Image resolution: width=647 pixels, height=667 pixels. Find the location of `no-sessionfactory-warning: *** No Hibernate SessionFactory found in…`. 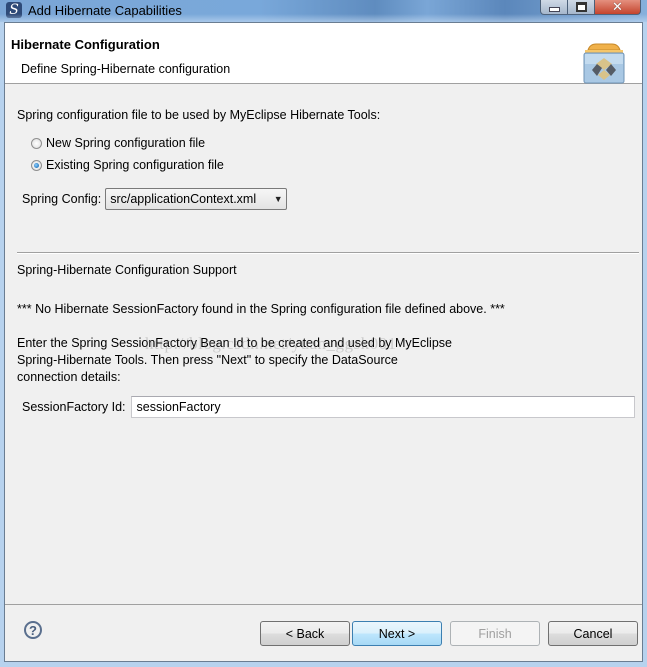

no-sessionfactory-warning: *** No Hibernate SessionFactory found in… is located at coordinates (261, 309).